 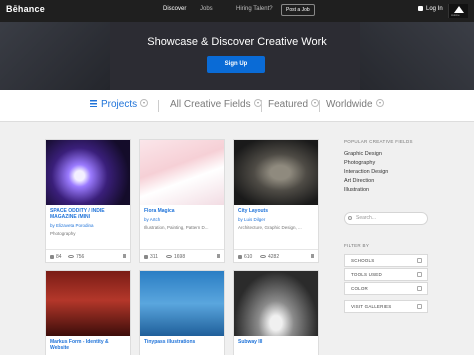 What do you see at coordinates (386, 274) in the screenshot?
I see `filter-tools-button: TOOLS USED` at bounding box center [386, 274].